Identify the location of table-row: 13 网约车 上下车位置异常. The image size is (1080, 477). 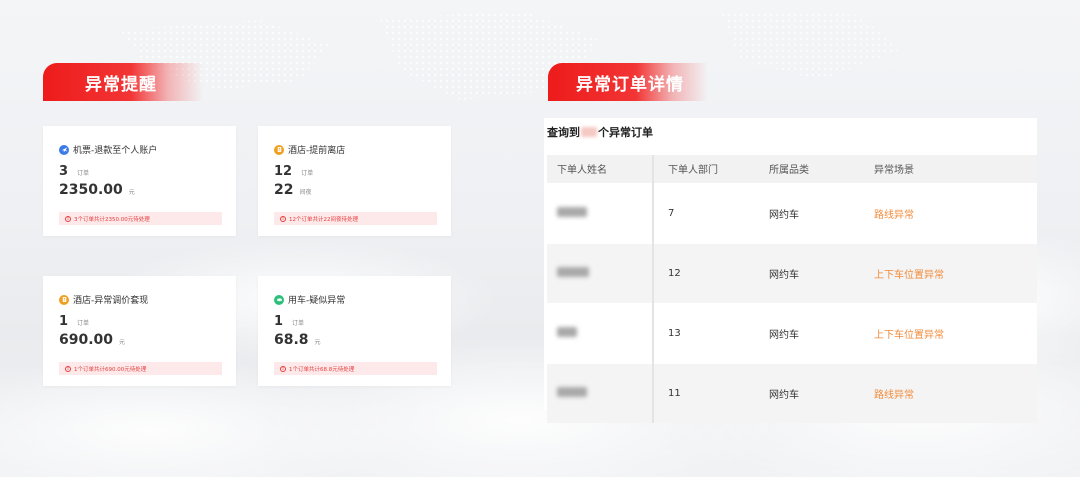
(792, 332).